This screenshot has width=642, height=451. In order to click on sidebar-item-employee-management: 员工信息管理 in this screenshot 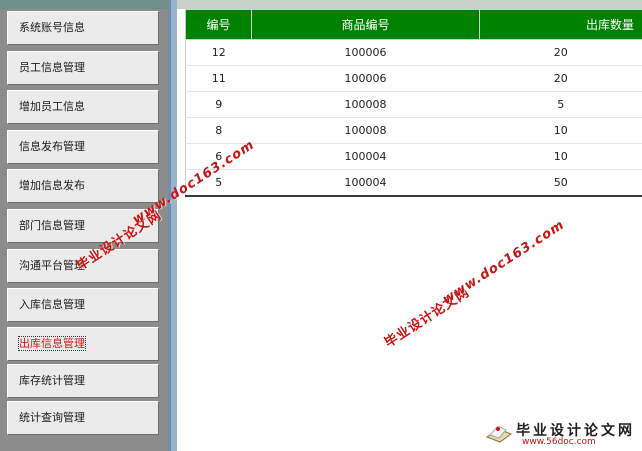, I will do `click(83, 68)`.